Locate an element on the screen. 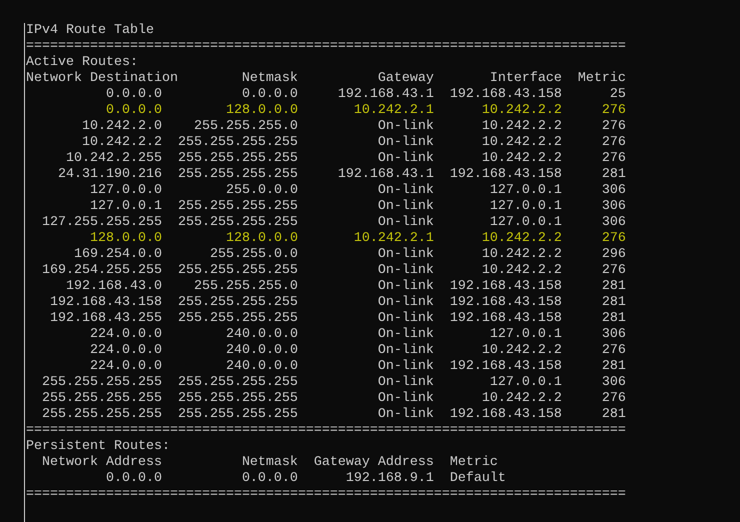  route-cell-text: 10.242.2.255 is located at coordinates (113, 159).